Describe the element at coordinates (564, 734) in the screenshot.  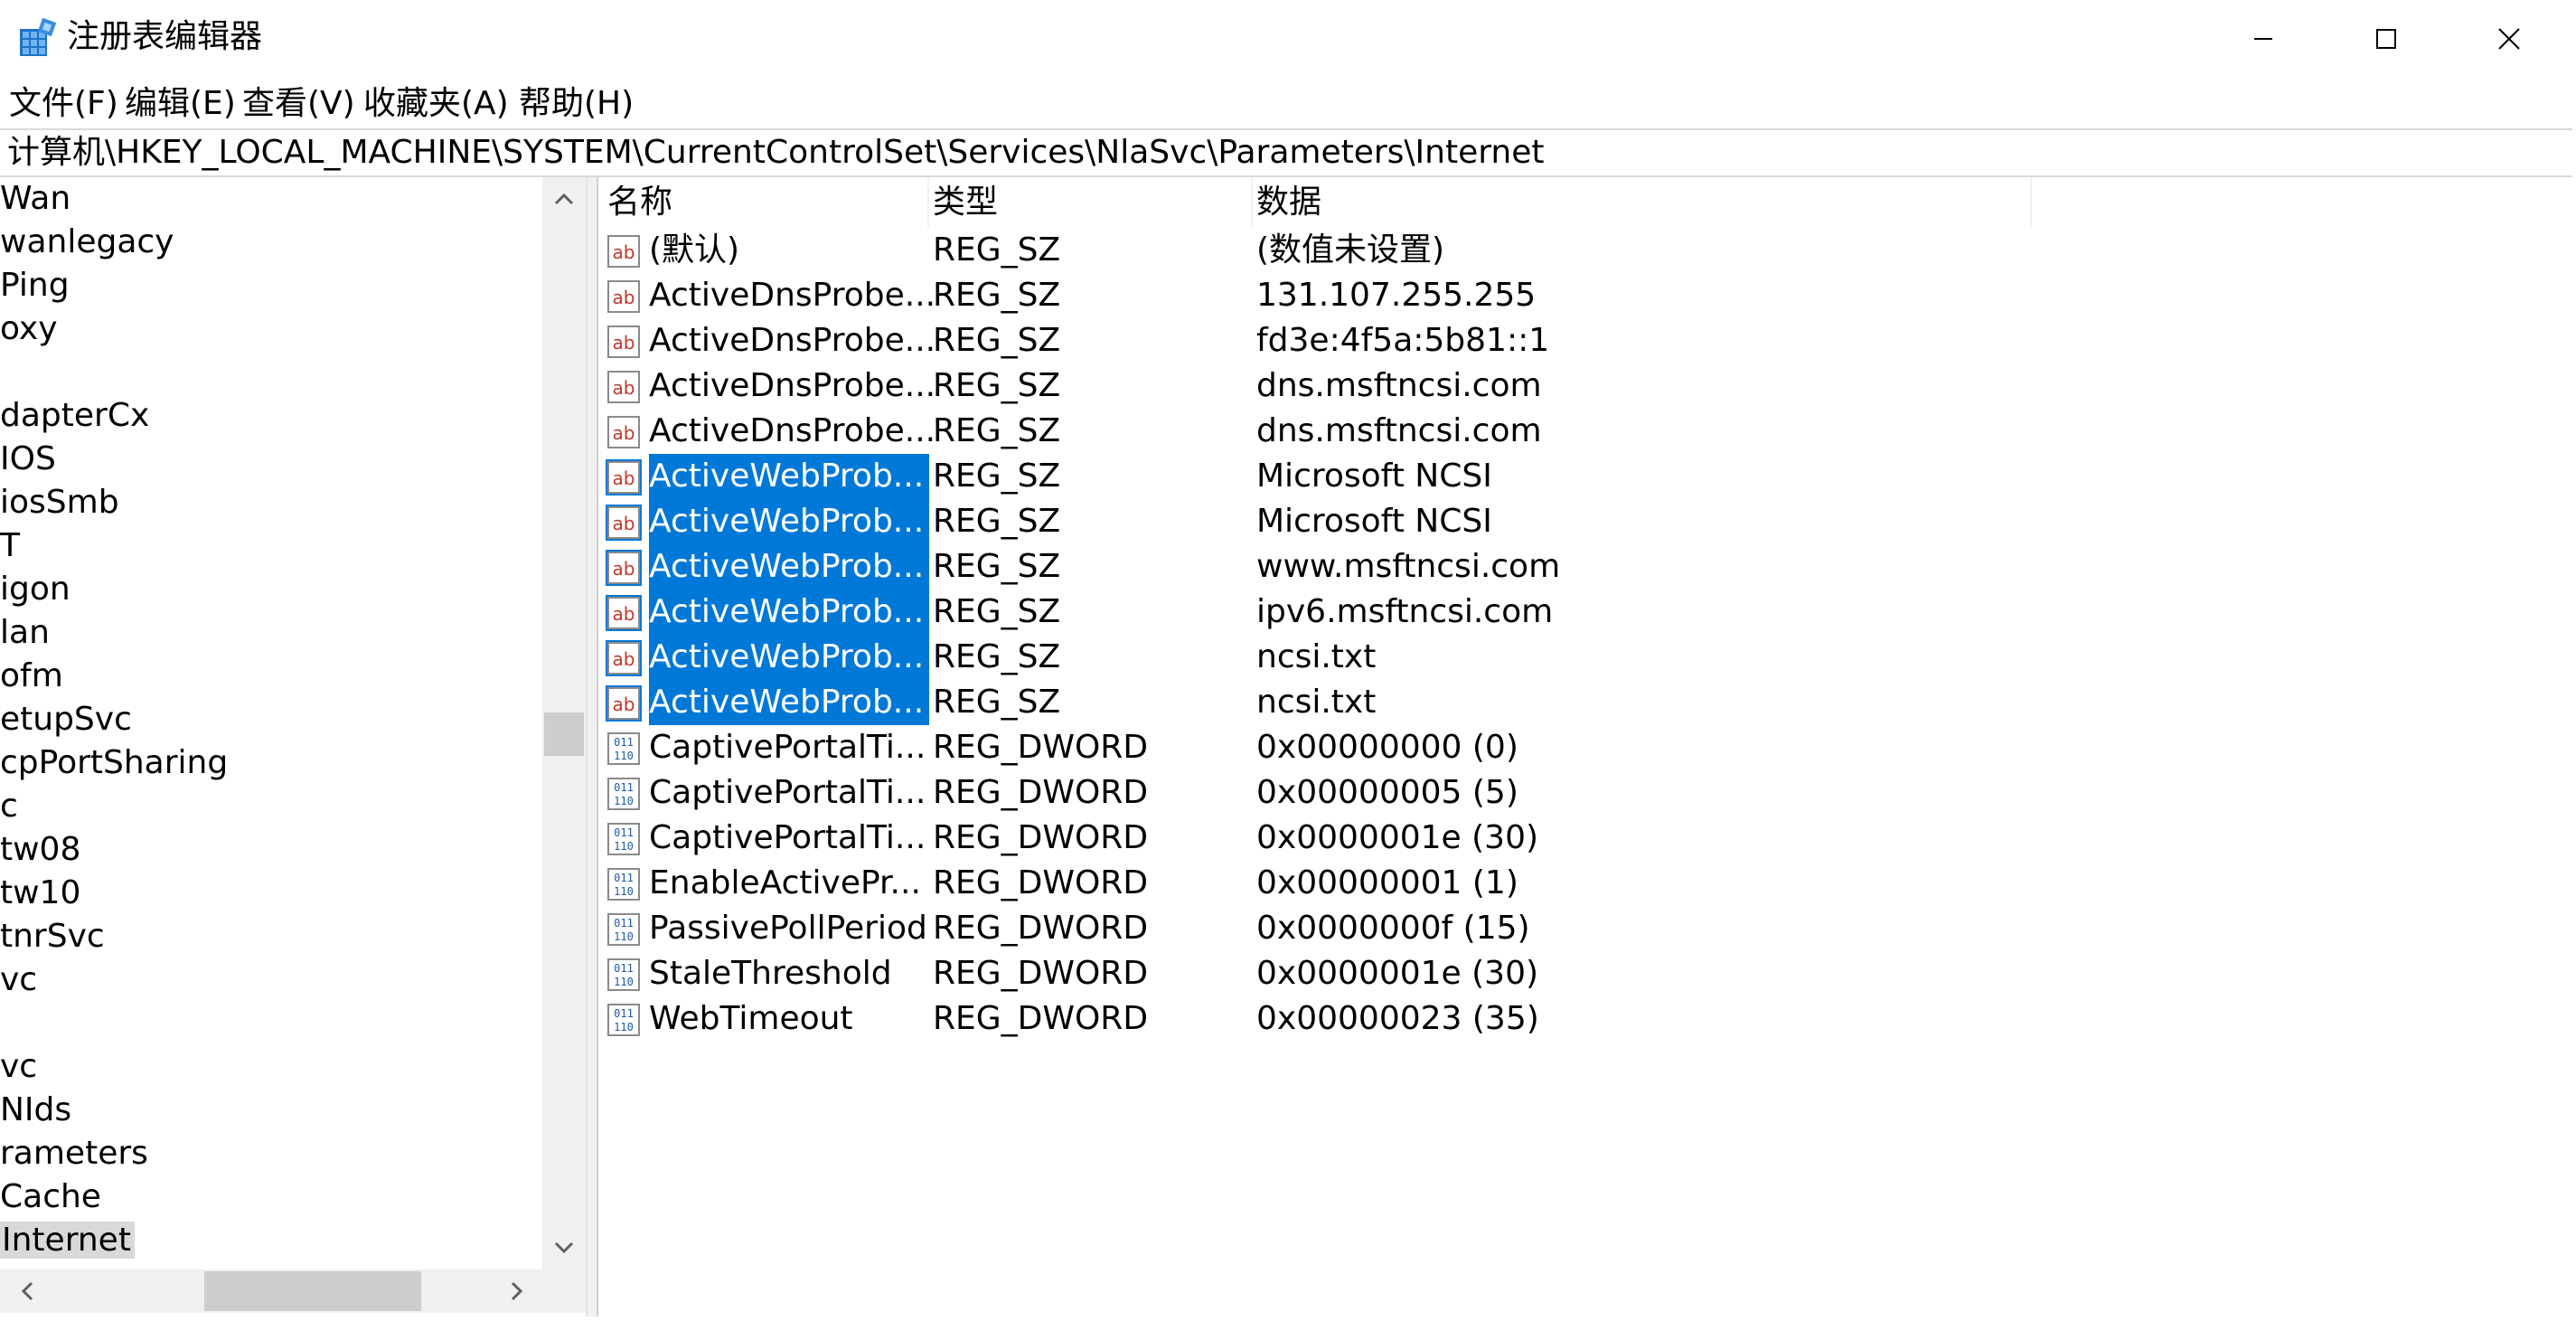
I see `tree-vertical-thumb` at that location.